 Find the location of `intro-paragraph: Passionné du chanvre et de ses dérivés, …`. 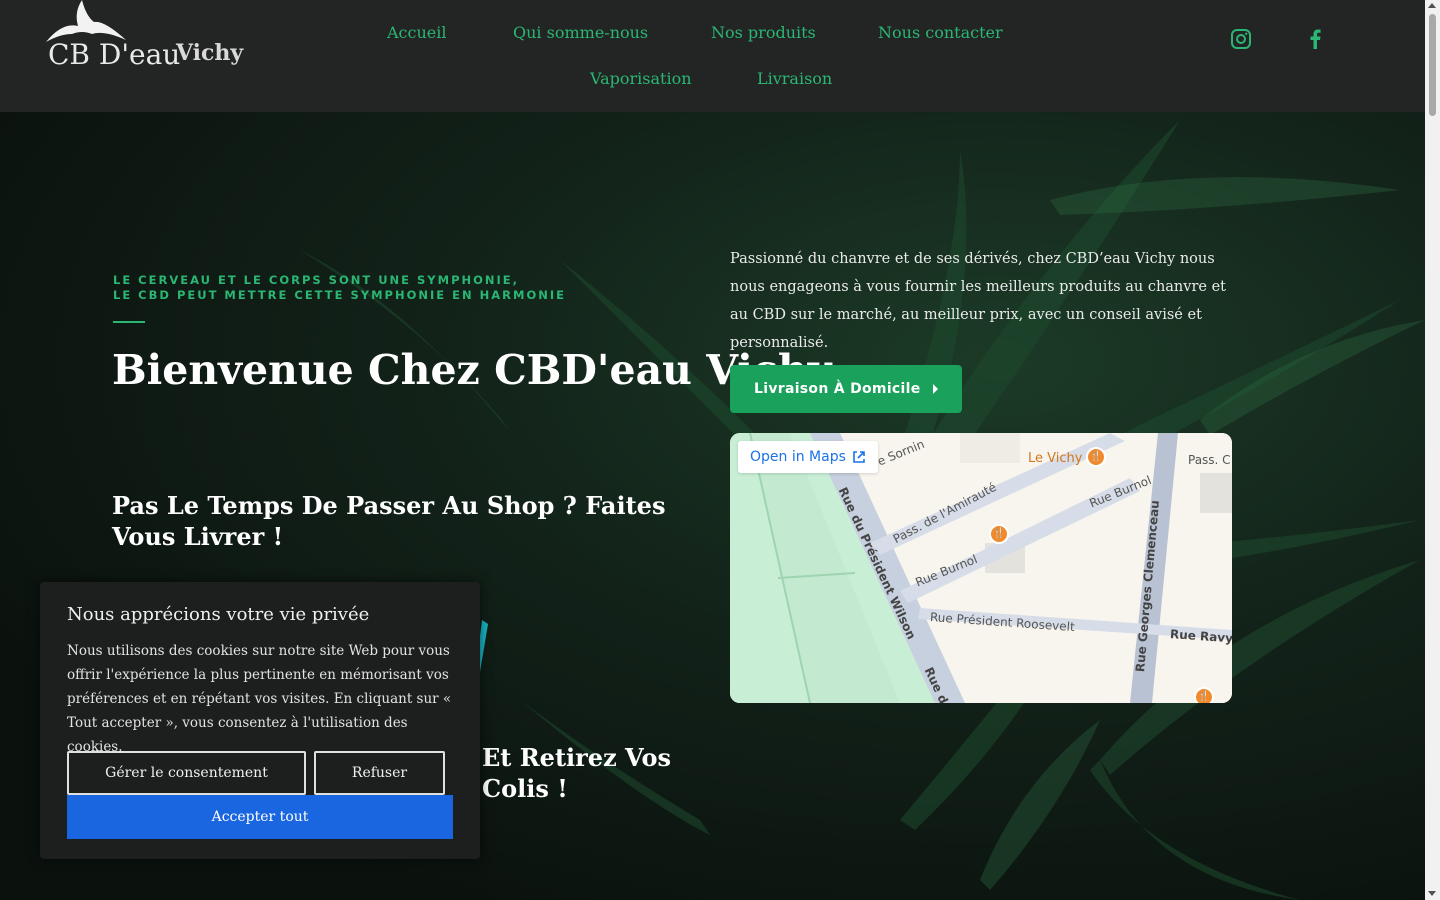

intro-paragraph: Passionné du chanvre et de ses dérivés, … is located at coordinates (978, 301).